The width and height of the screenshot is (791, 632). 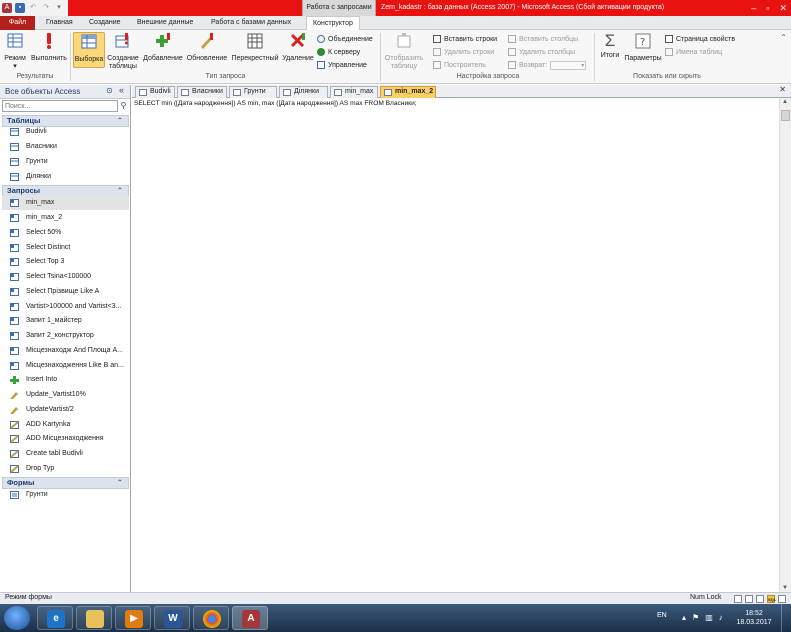 I want to click on parameters-button: ? Параметры, so click(x=643, y=47).